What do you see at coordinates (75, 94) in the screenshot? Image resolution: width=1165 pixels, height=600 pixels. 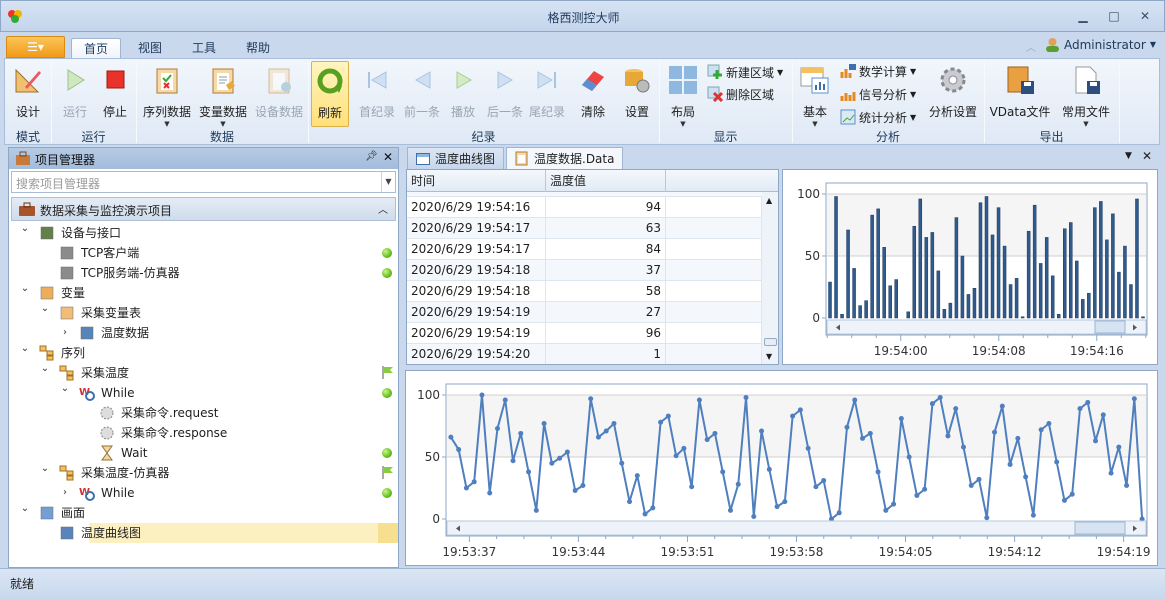 I see `run-button: 运行` at bounding box center [75, 94].